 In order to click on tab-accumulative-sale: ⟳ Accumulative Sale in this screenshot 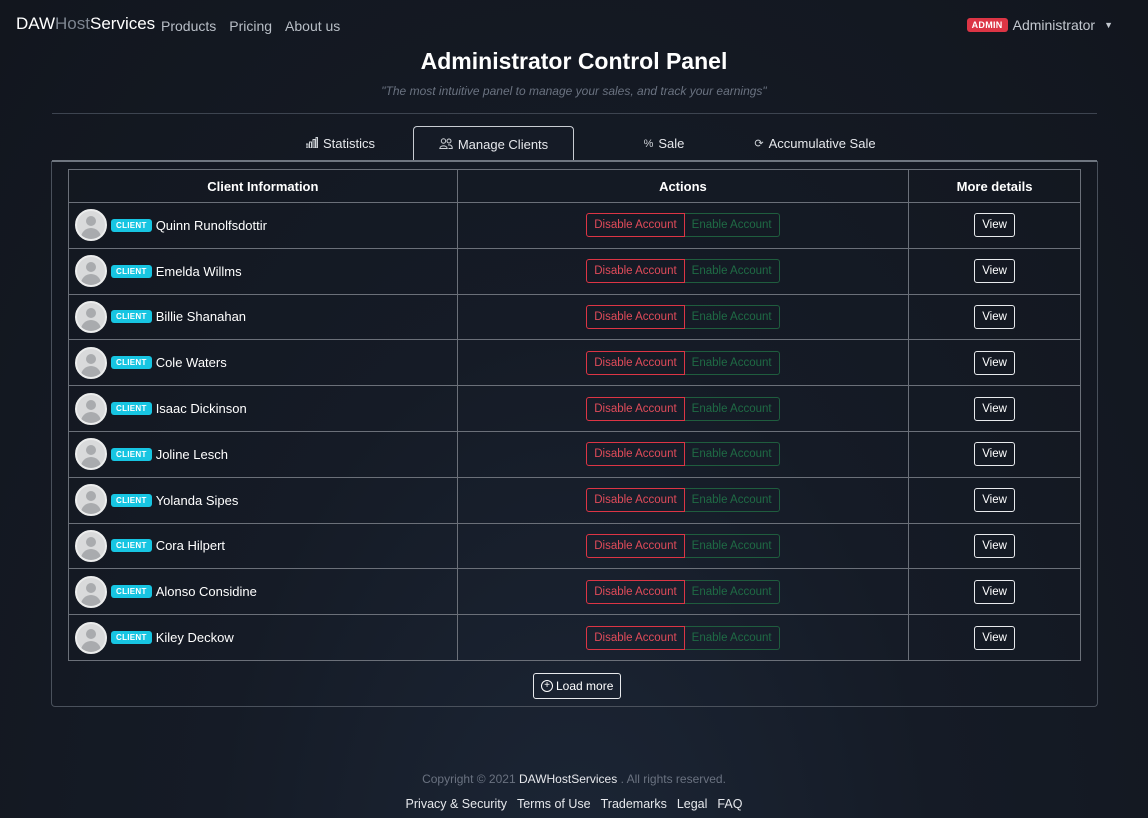, I will do `click(815, 143)`.